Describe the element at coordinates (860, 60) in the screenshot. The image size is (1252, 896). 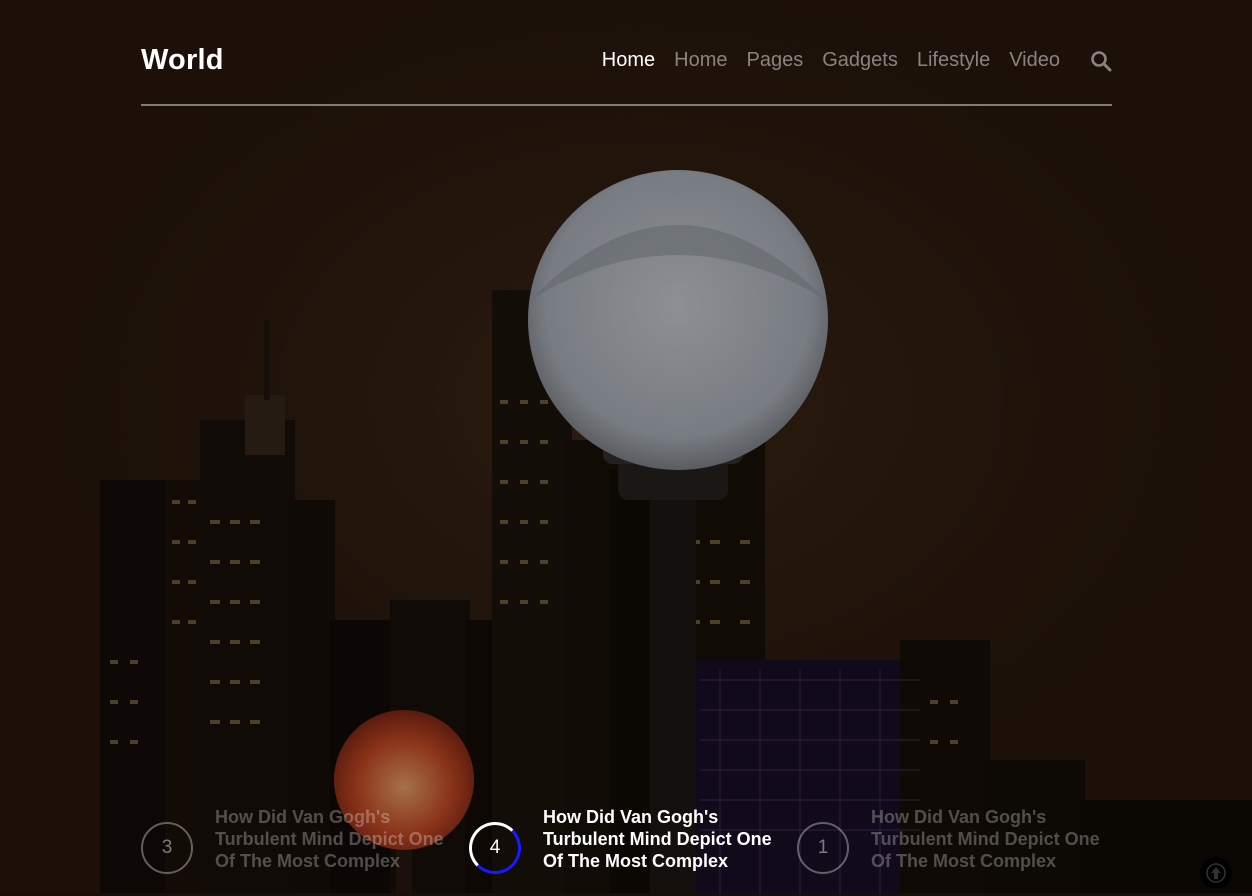
I see `nav-item-gadgets: Gadgets` at that location.